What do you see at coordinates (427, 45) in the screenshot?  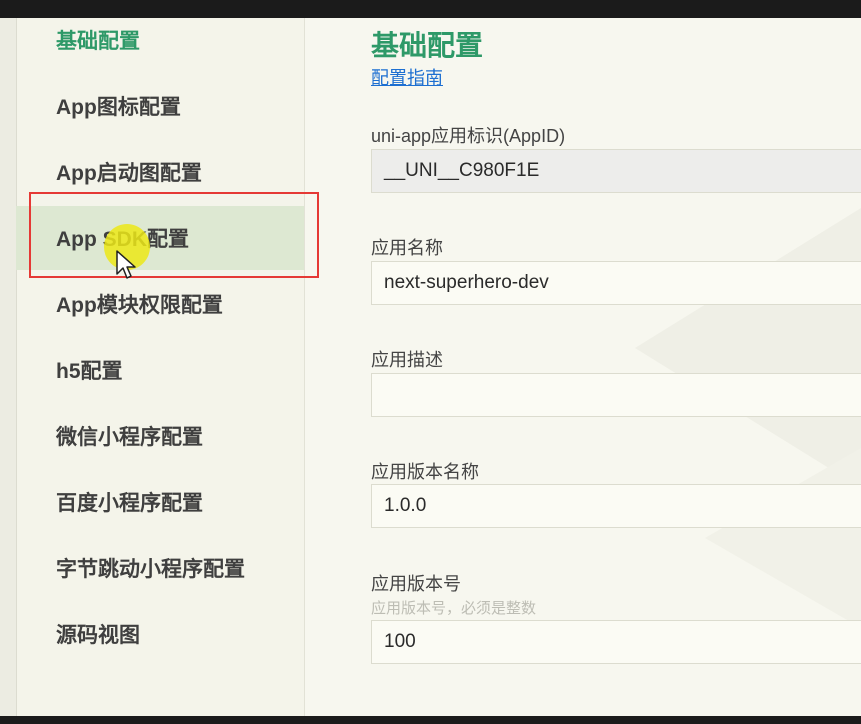 I see `page-title: 基础配置` at bounding box center [427, 45].